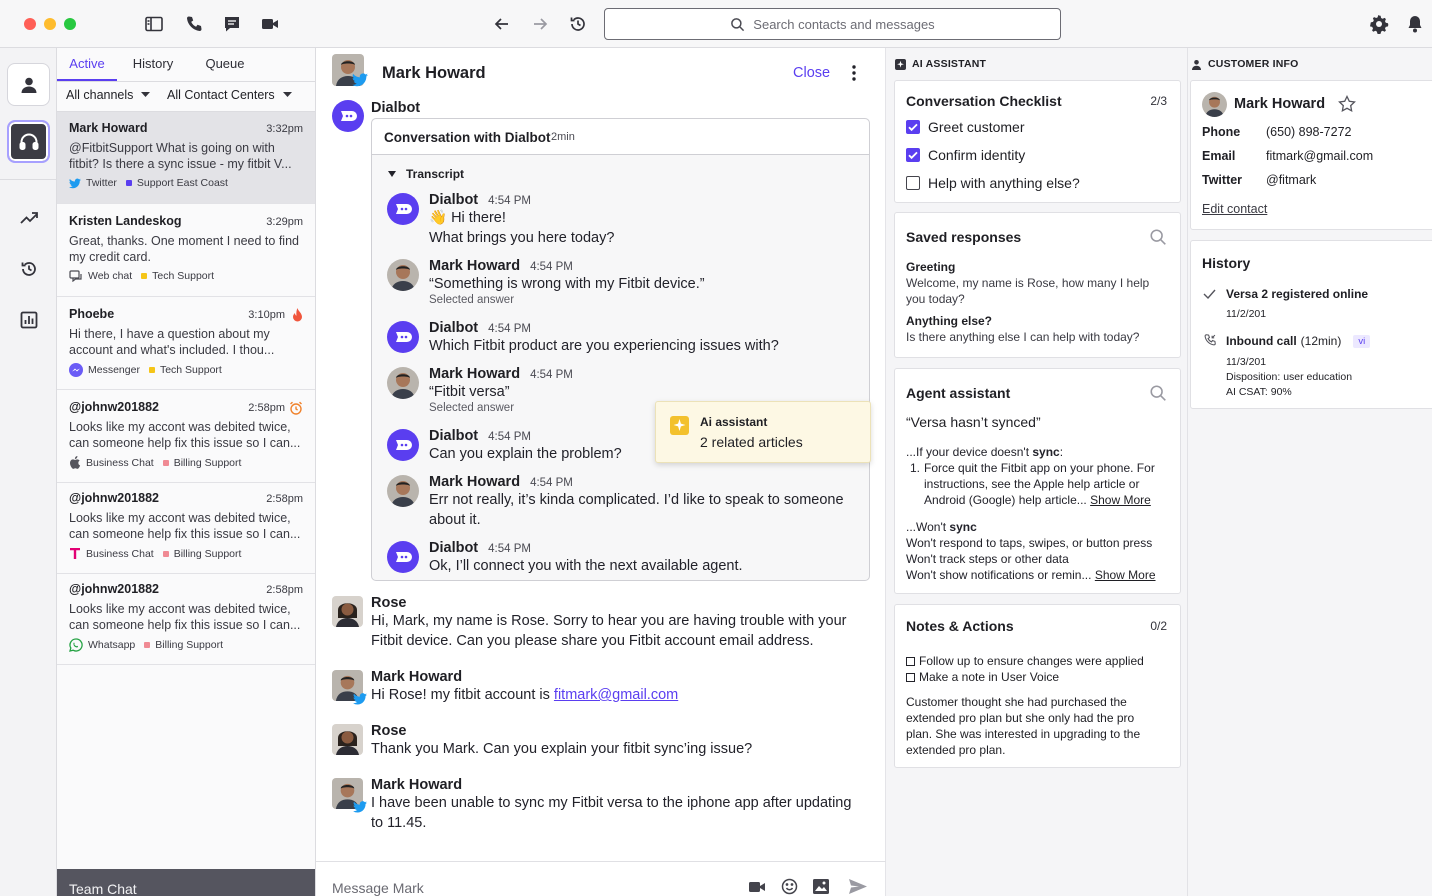 The width and height of the screenshot is (1432, 896). What do you see at coordinates (194, 24) in the screenshot?
I see `phone-icon` at bounding box center [194, 24].